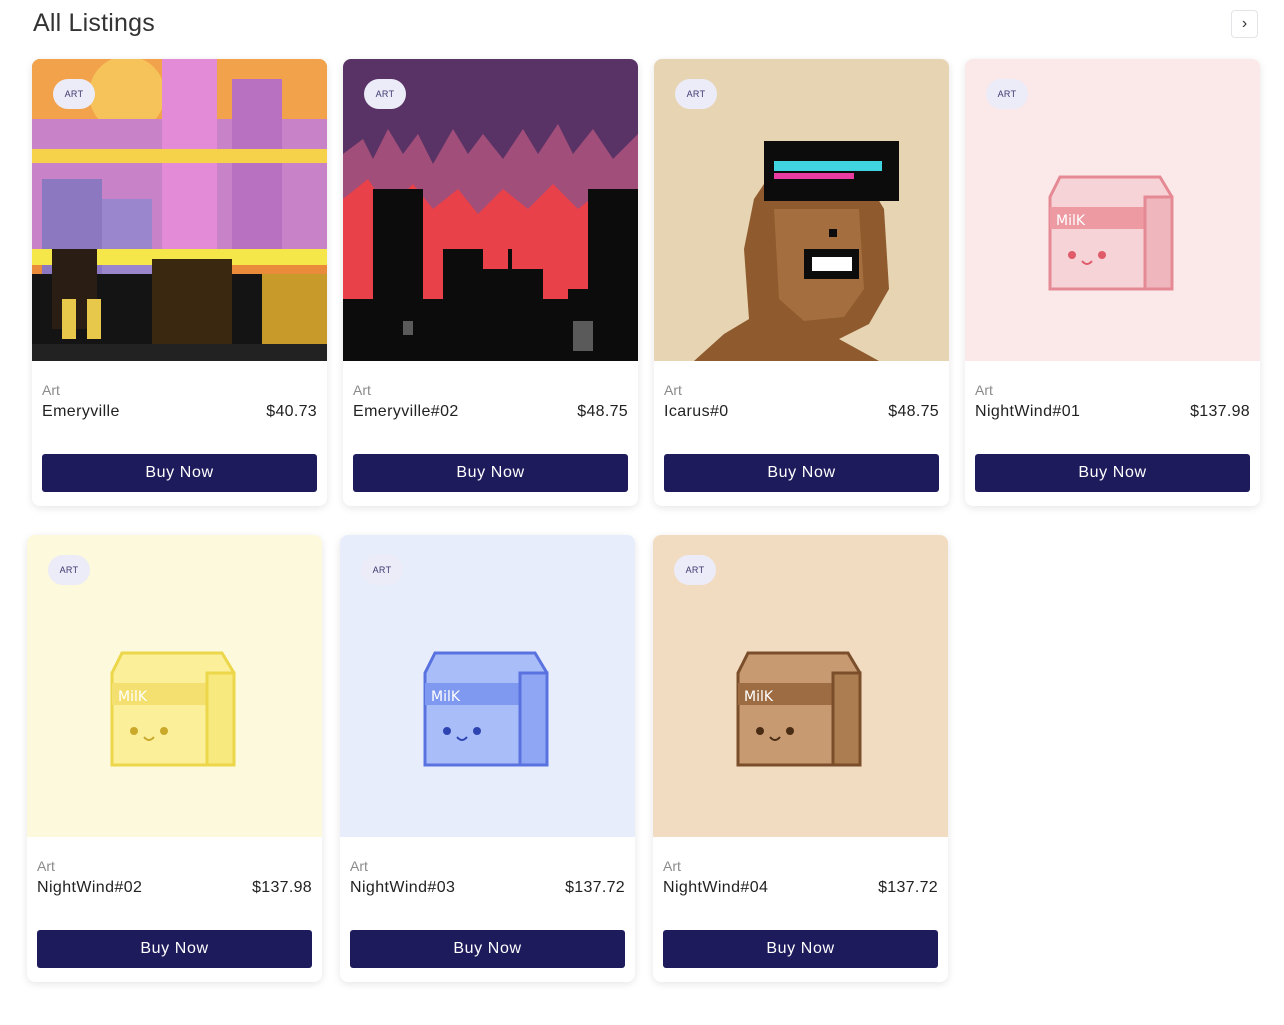 Image resolution: width=1284 pixels, height=1025 pixels. What do you see at coordinates (490, 282) in the screenshot?
I see `listing-card: ART Art Emeryville#02 $48.75 Buy Now` at bounding box center [490, 282].